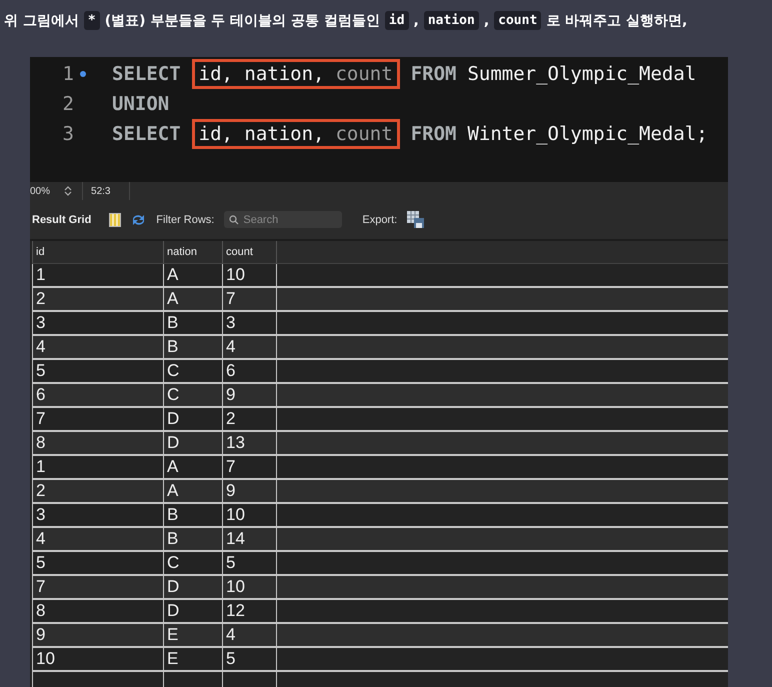  I want to click on inline-code: *, so click(92, 20).